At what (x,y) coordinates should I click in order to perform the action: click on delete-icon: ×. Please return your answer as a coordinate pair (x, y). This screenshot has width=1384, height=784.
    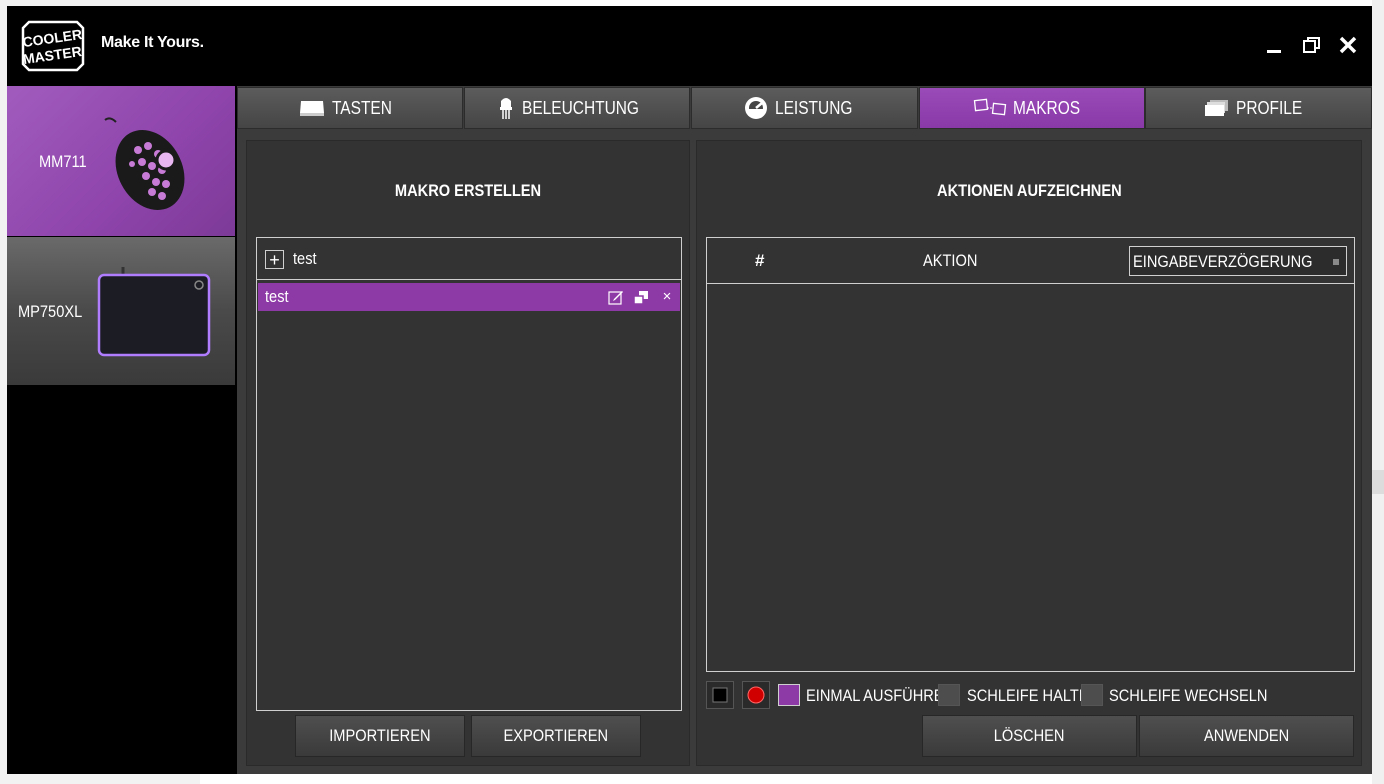
    Looking at the image, I should click on (667, 297).